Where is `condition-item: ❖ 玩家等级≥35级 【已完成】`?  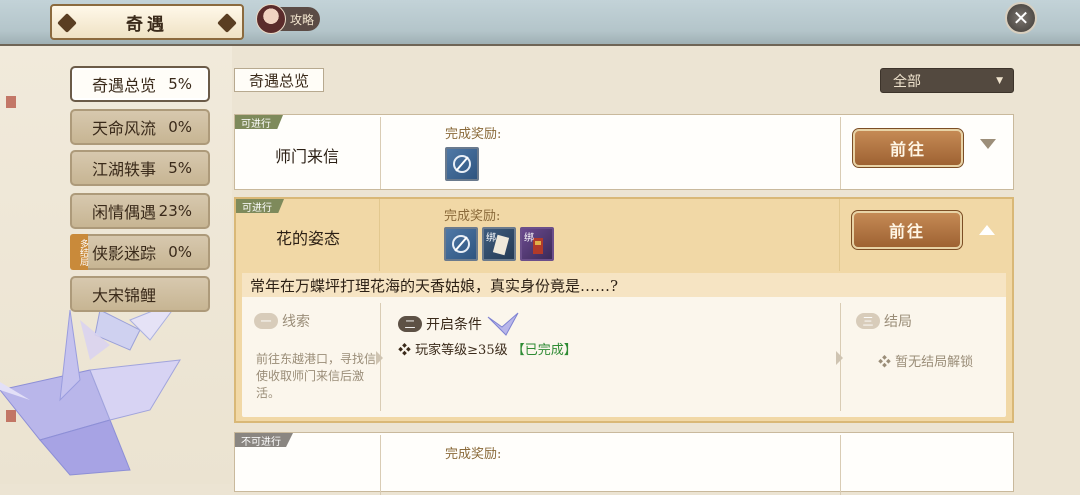 condition-item: ❖ 玩家等级≥35级 【已完成】 is located at coordinates (487, 348).